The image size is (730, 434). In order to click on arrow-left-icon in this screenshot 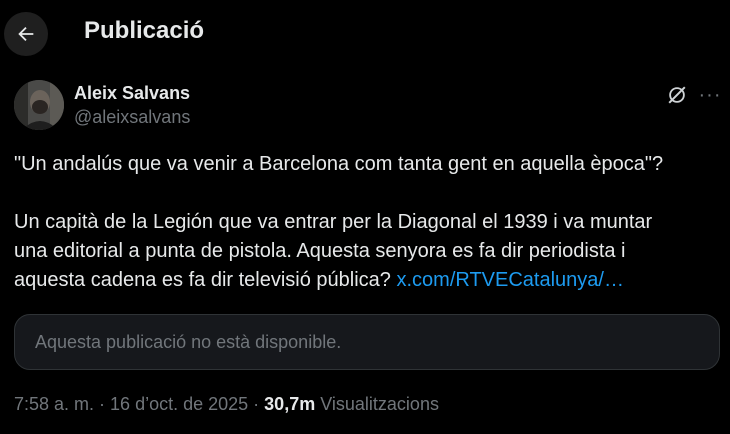, I will do `click(26, 34)`.